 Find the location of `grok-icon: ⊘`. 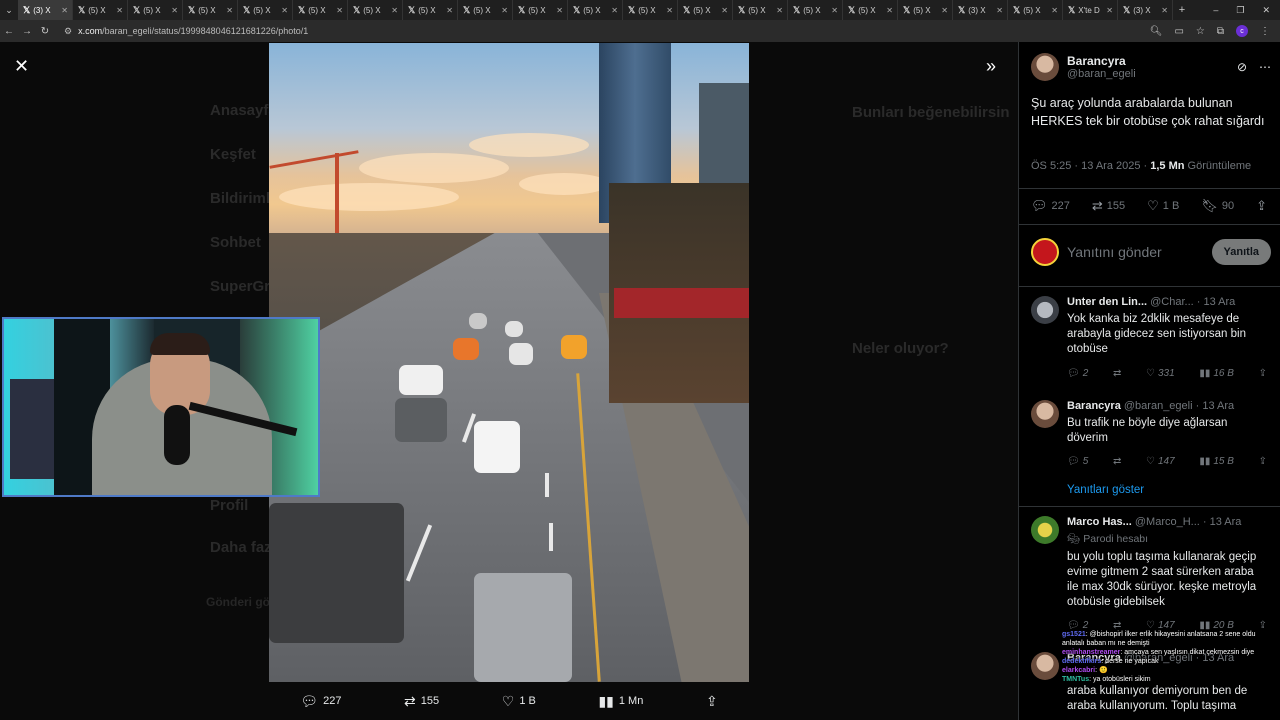

grok-icon: ⊘ is located at coordinates (1242, 67).